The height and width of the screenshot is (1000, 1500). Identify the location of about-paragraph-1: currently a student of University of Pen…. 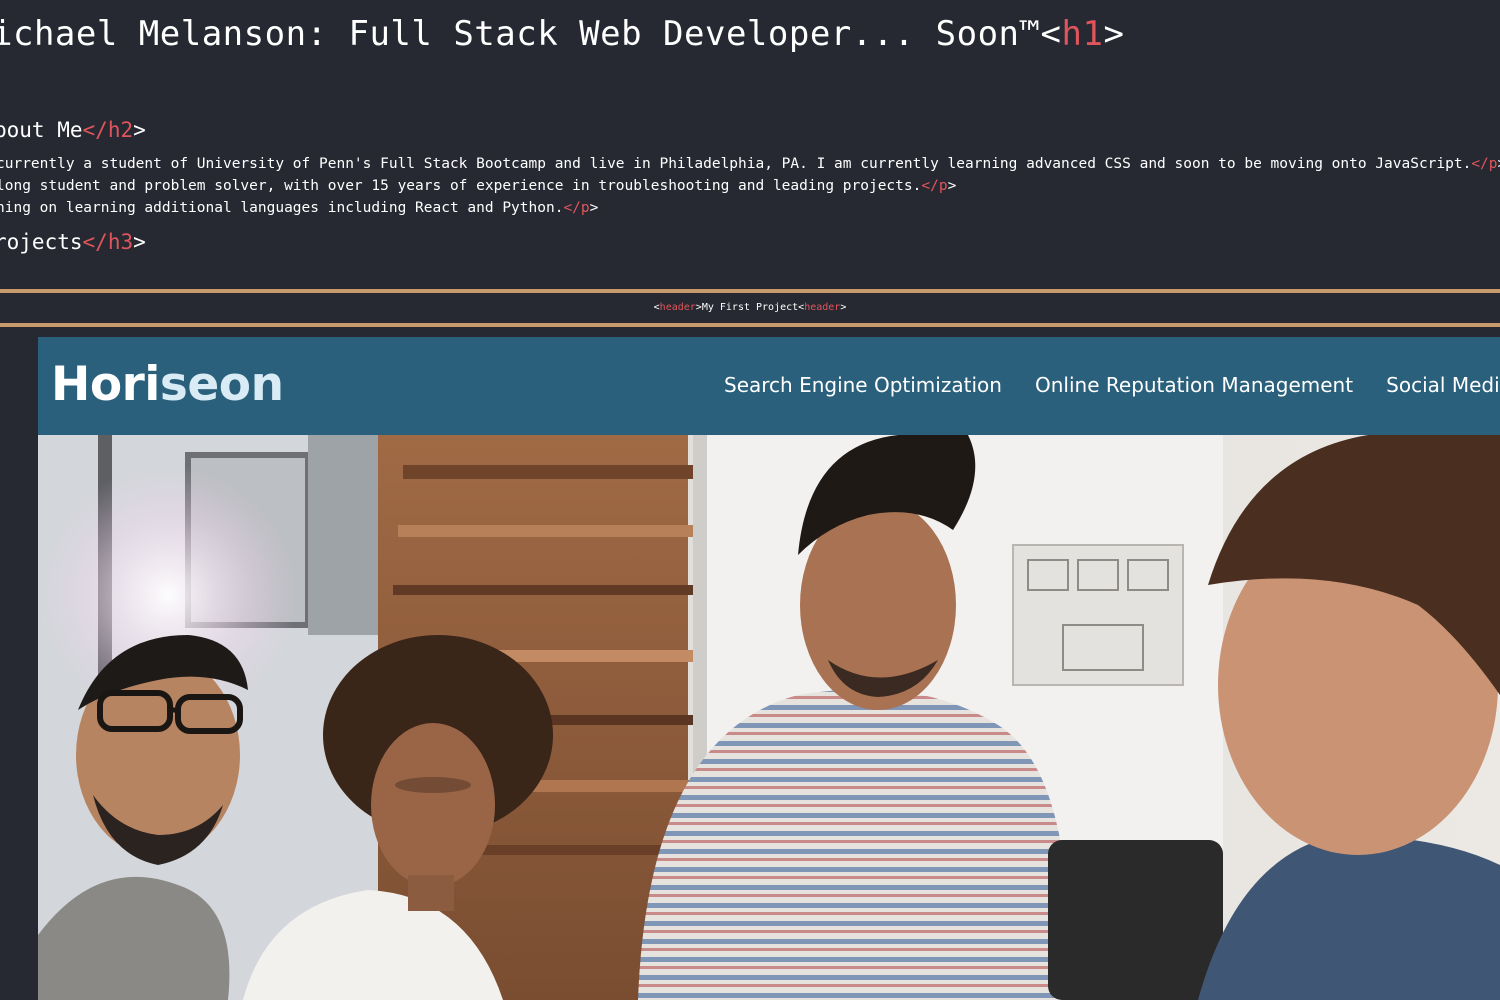
(750, 164).